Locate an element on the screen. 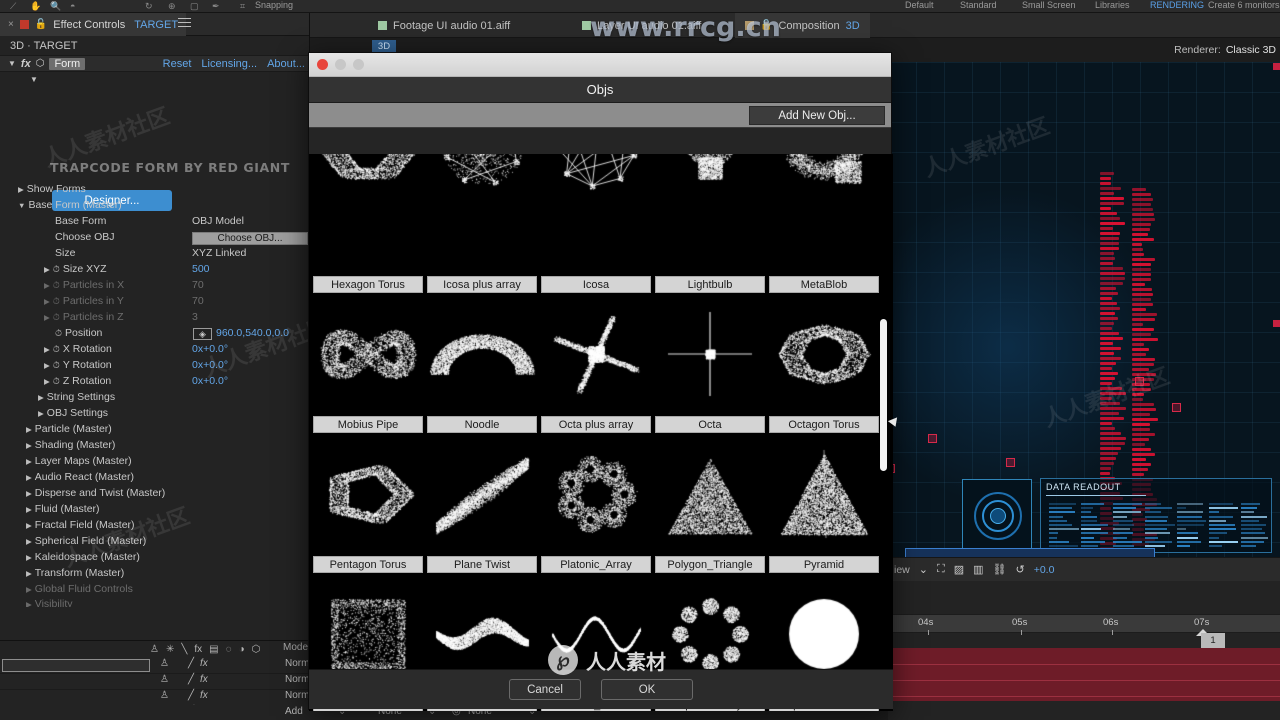  param-value: 960.0,540.0,0.0 is located at coordinates (252, 333).